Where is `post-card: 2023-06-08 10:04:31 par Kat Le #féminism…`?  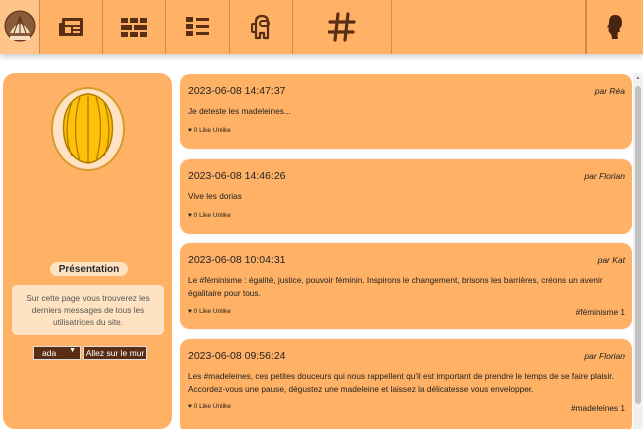
post-card: 2023-06-08 10:04:31 par Kat Le #féminism… is located at coordinates (406, 286).